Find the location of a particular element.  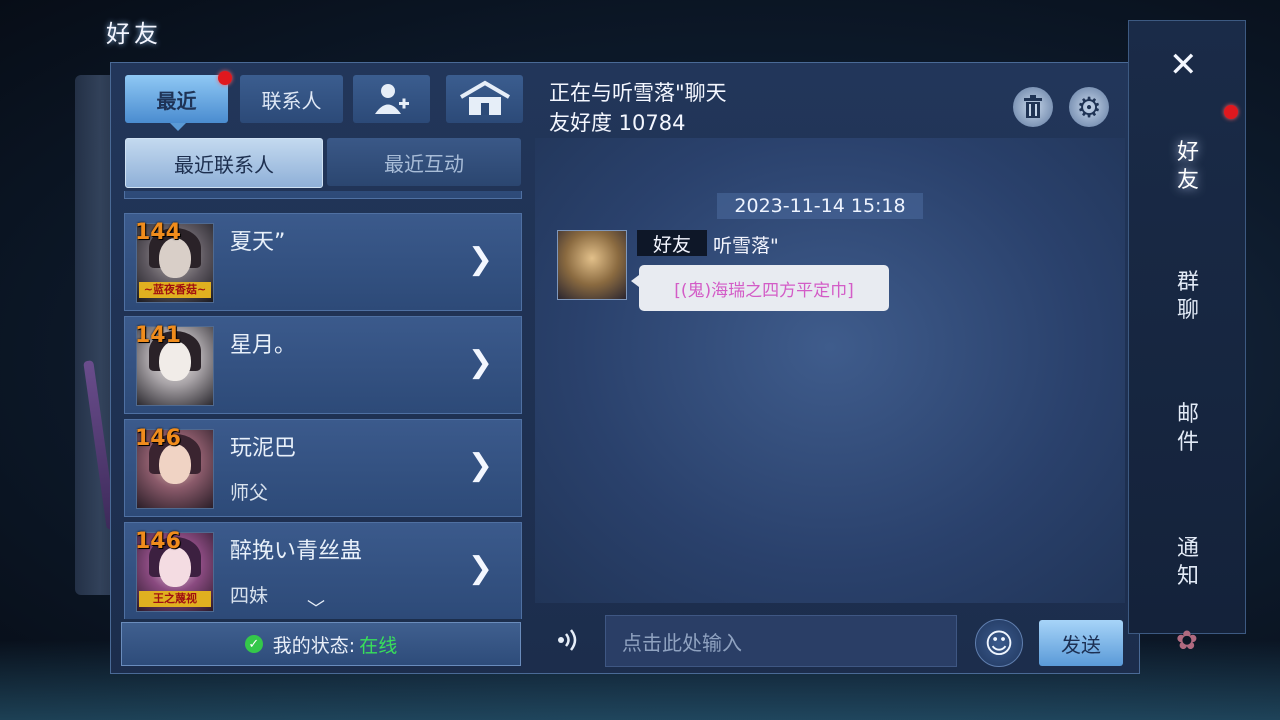

knot-ornament: ✿ is located at coordinates (1187, 641).